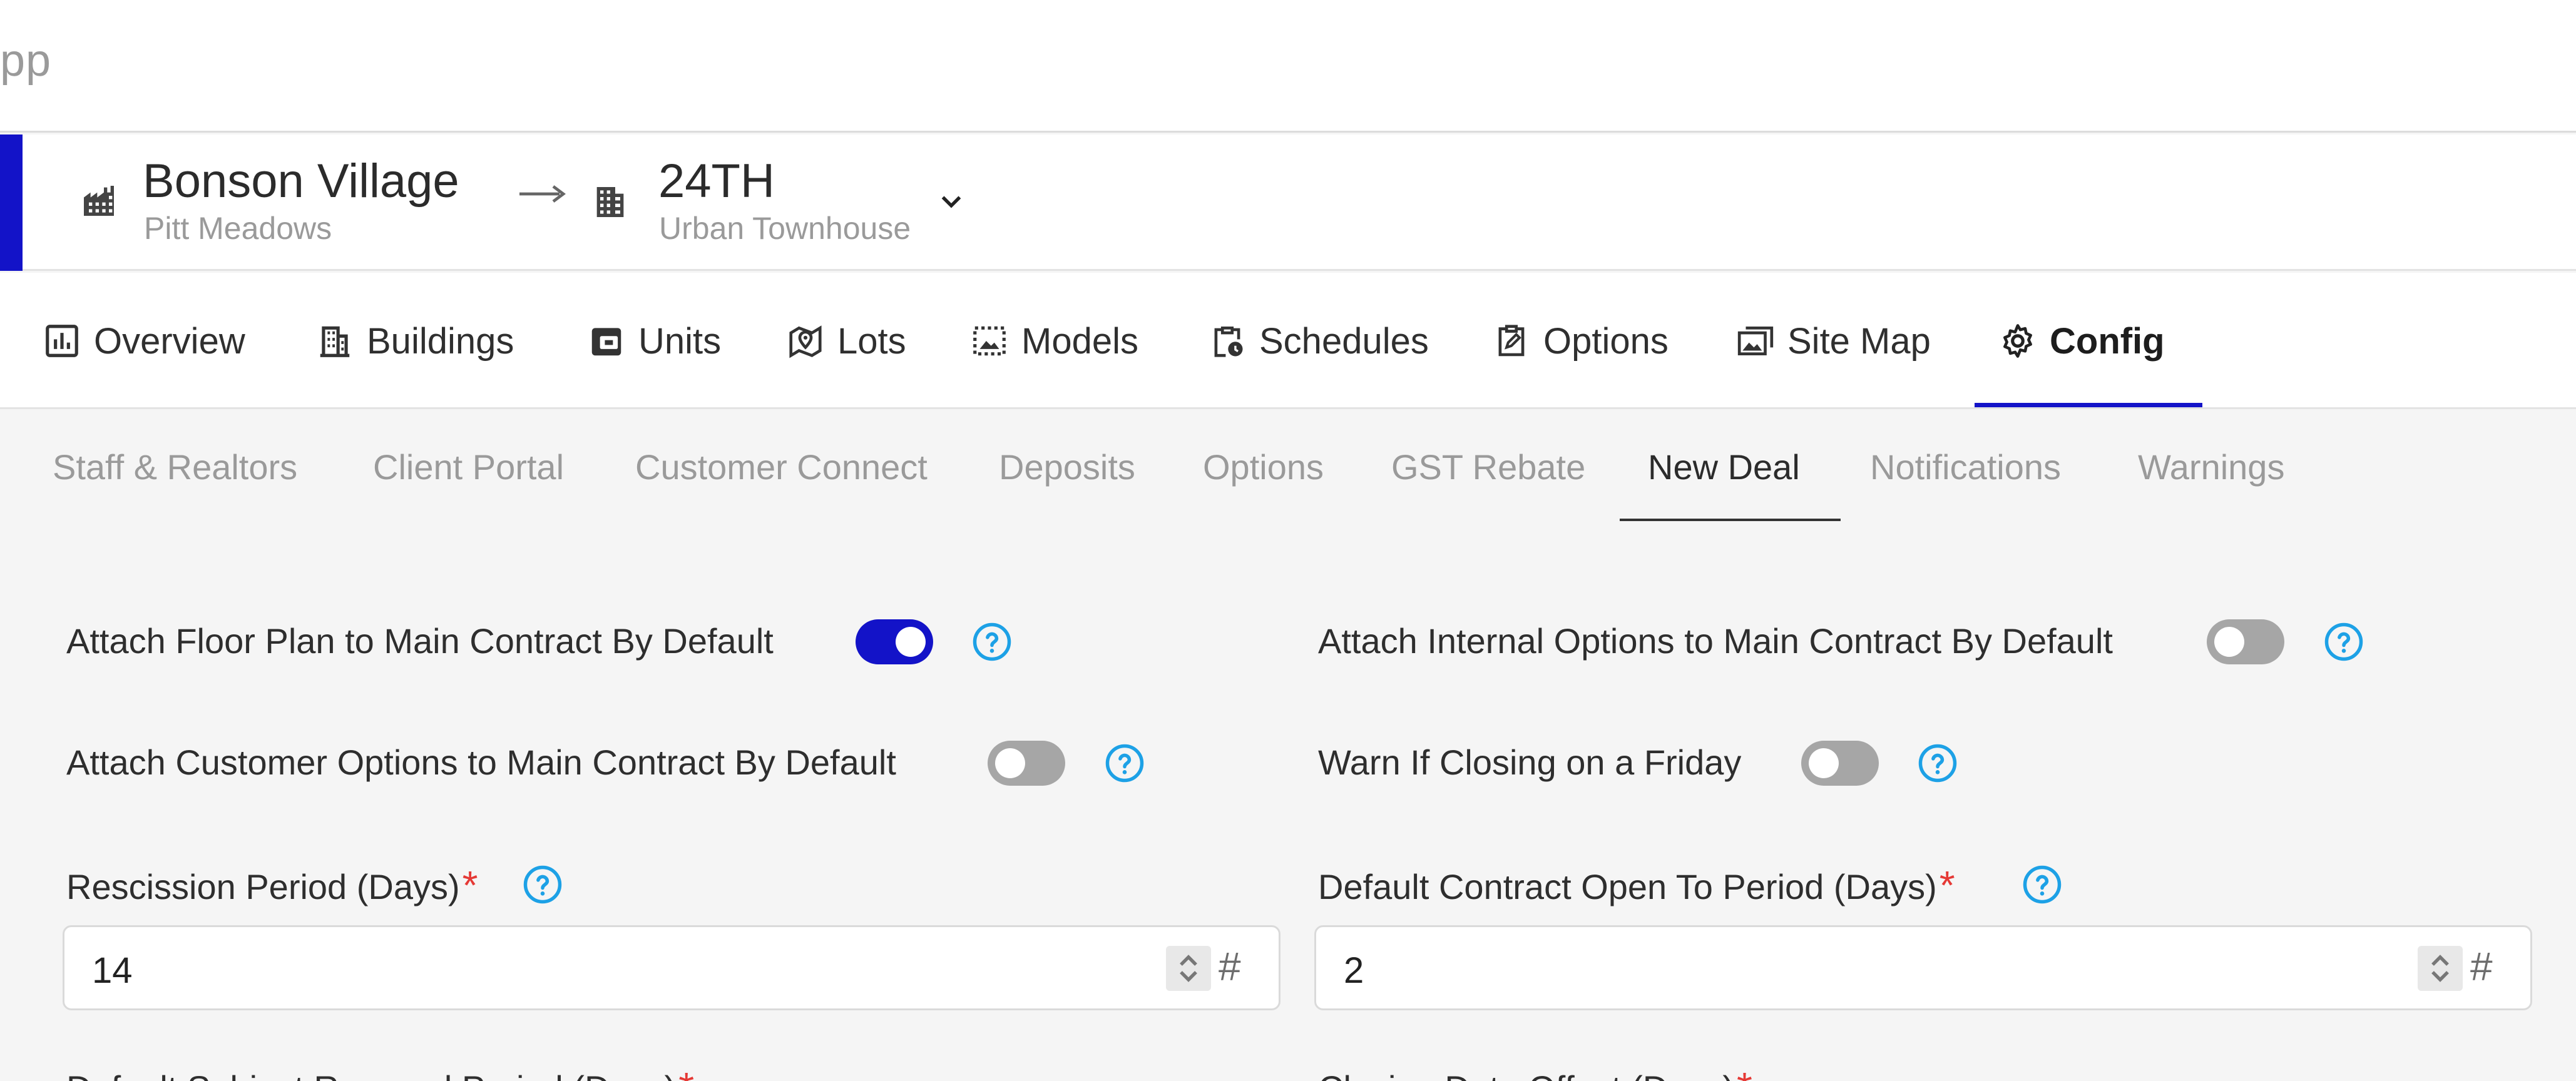 This screenshot has width=2576, height=1081. I want to click on tab-schedules: Schedules, so click(1318, 341).